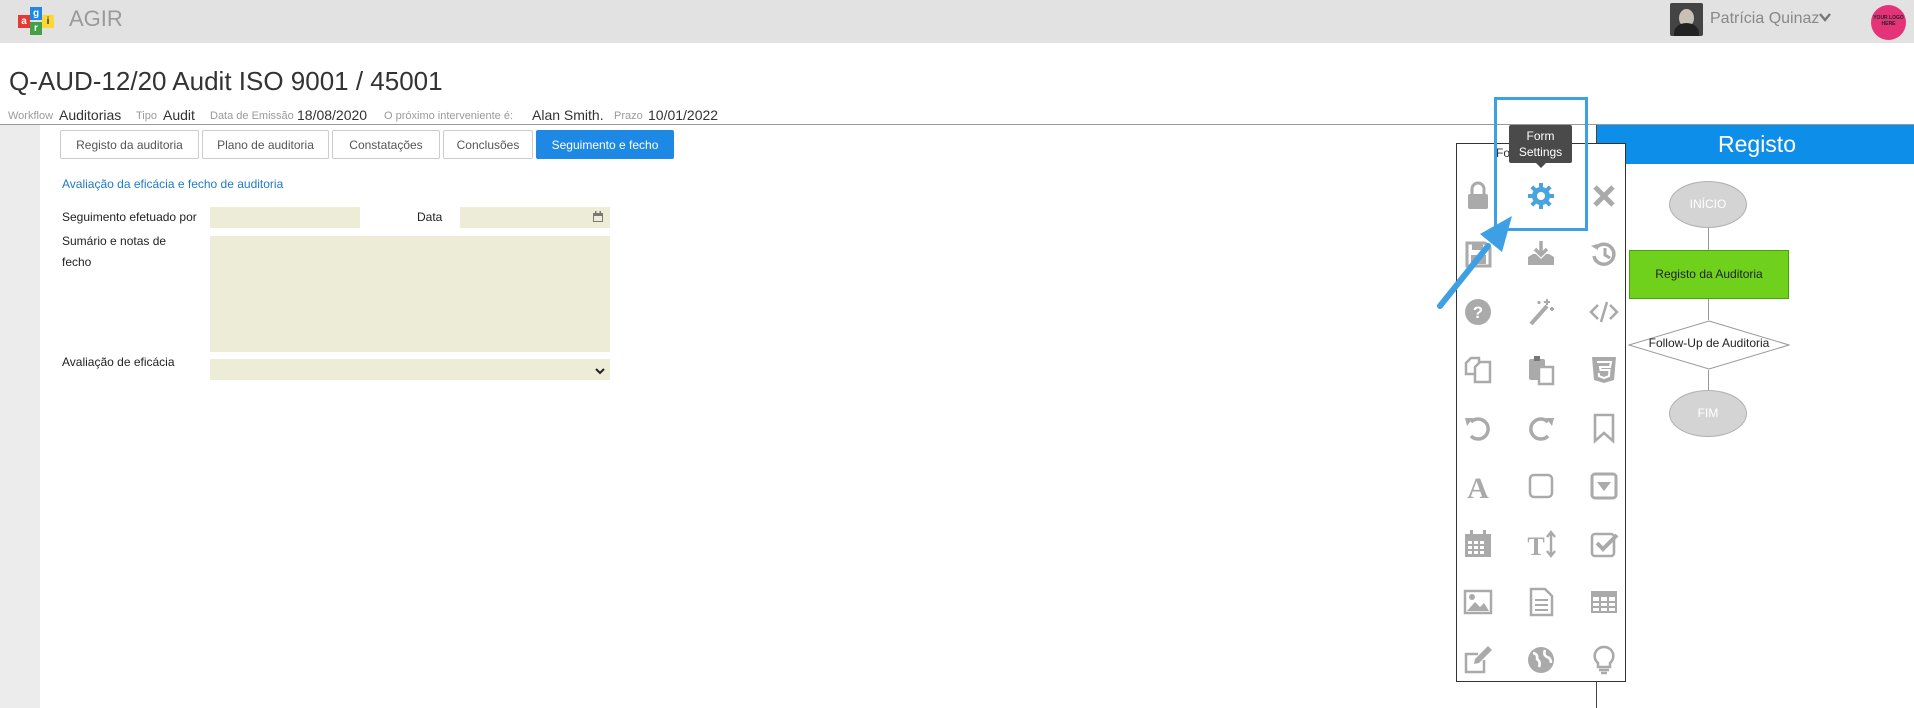 Image resolution: width=1914 pixels, height=708 pixels. Describe the element at coordinates (90, 115) in the screenshot. I see `workflow-value: Auditorias` at that location.